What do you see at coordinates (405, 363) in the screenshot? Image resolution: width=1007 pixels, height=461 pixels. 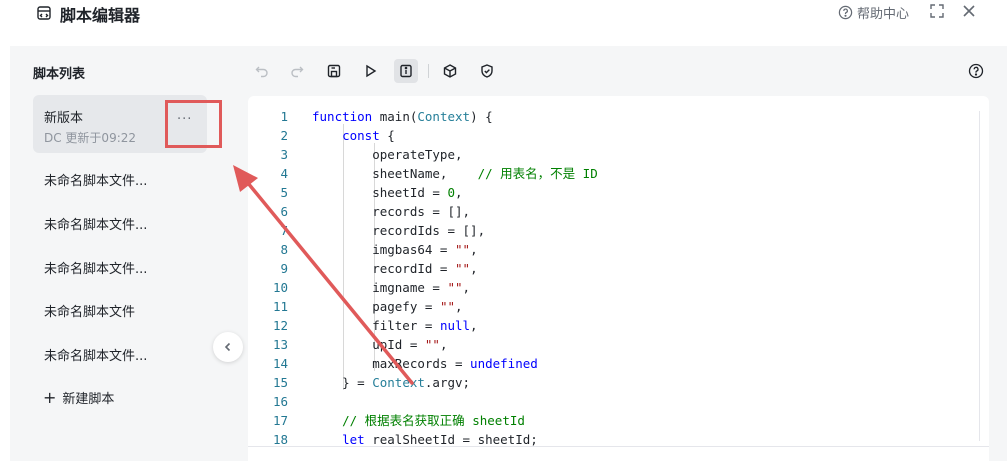 I see `code-line: 14 maxRecords = undefined` at bounding box center [405, 363].